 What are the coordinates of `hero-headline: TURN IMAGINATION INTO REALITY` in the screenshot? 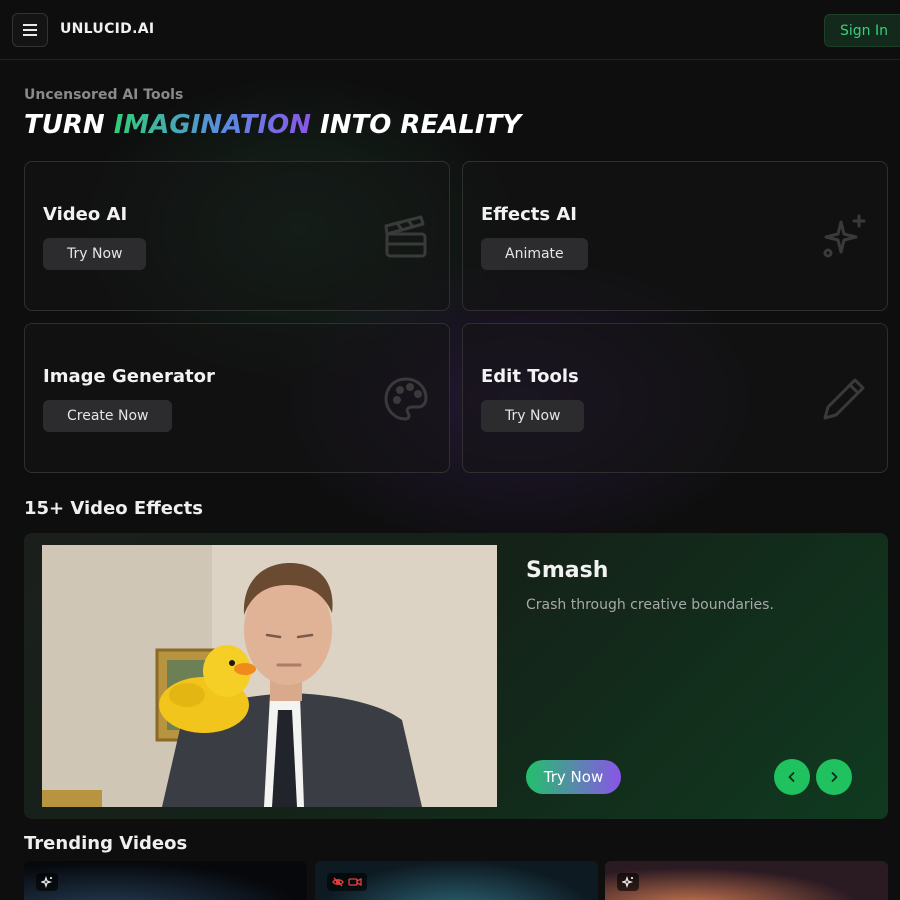 It's located at (272, 125).